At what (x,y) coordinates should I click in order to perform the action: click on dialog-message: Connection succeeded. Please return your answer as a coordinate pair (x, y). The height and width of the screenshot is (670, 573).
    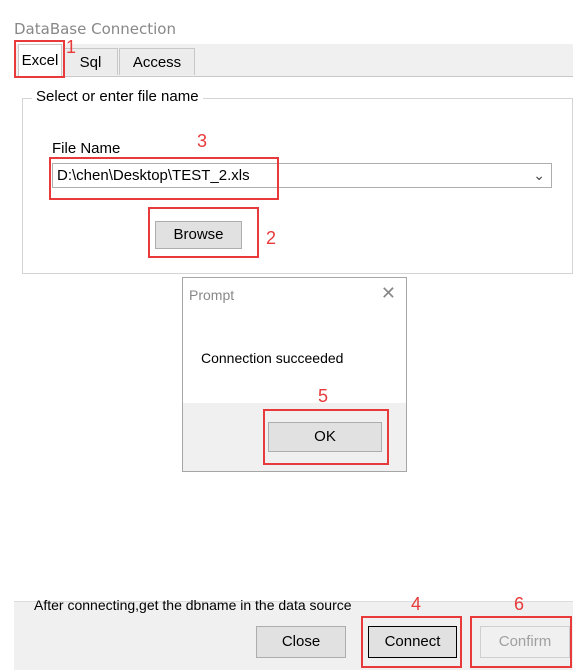
    Looking at the image, I should click on (272, 358).